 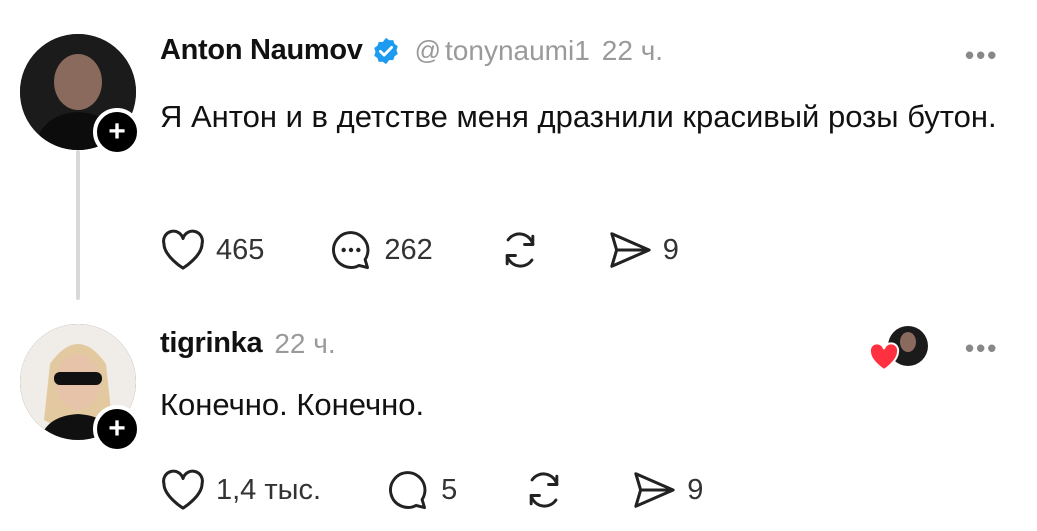 I want to click on threads-icon: @, so click(x=428, y=50).